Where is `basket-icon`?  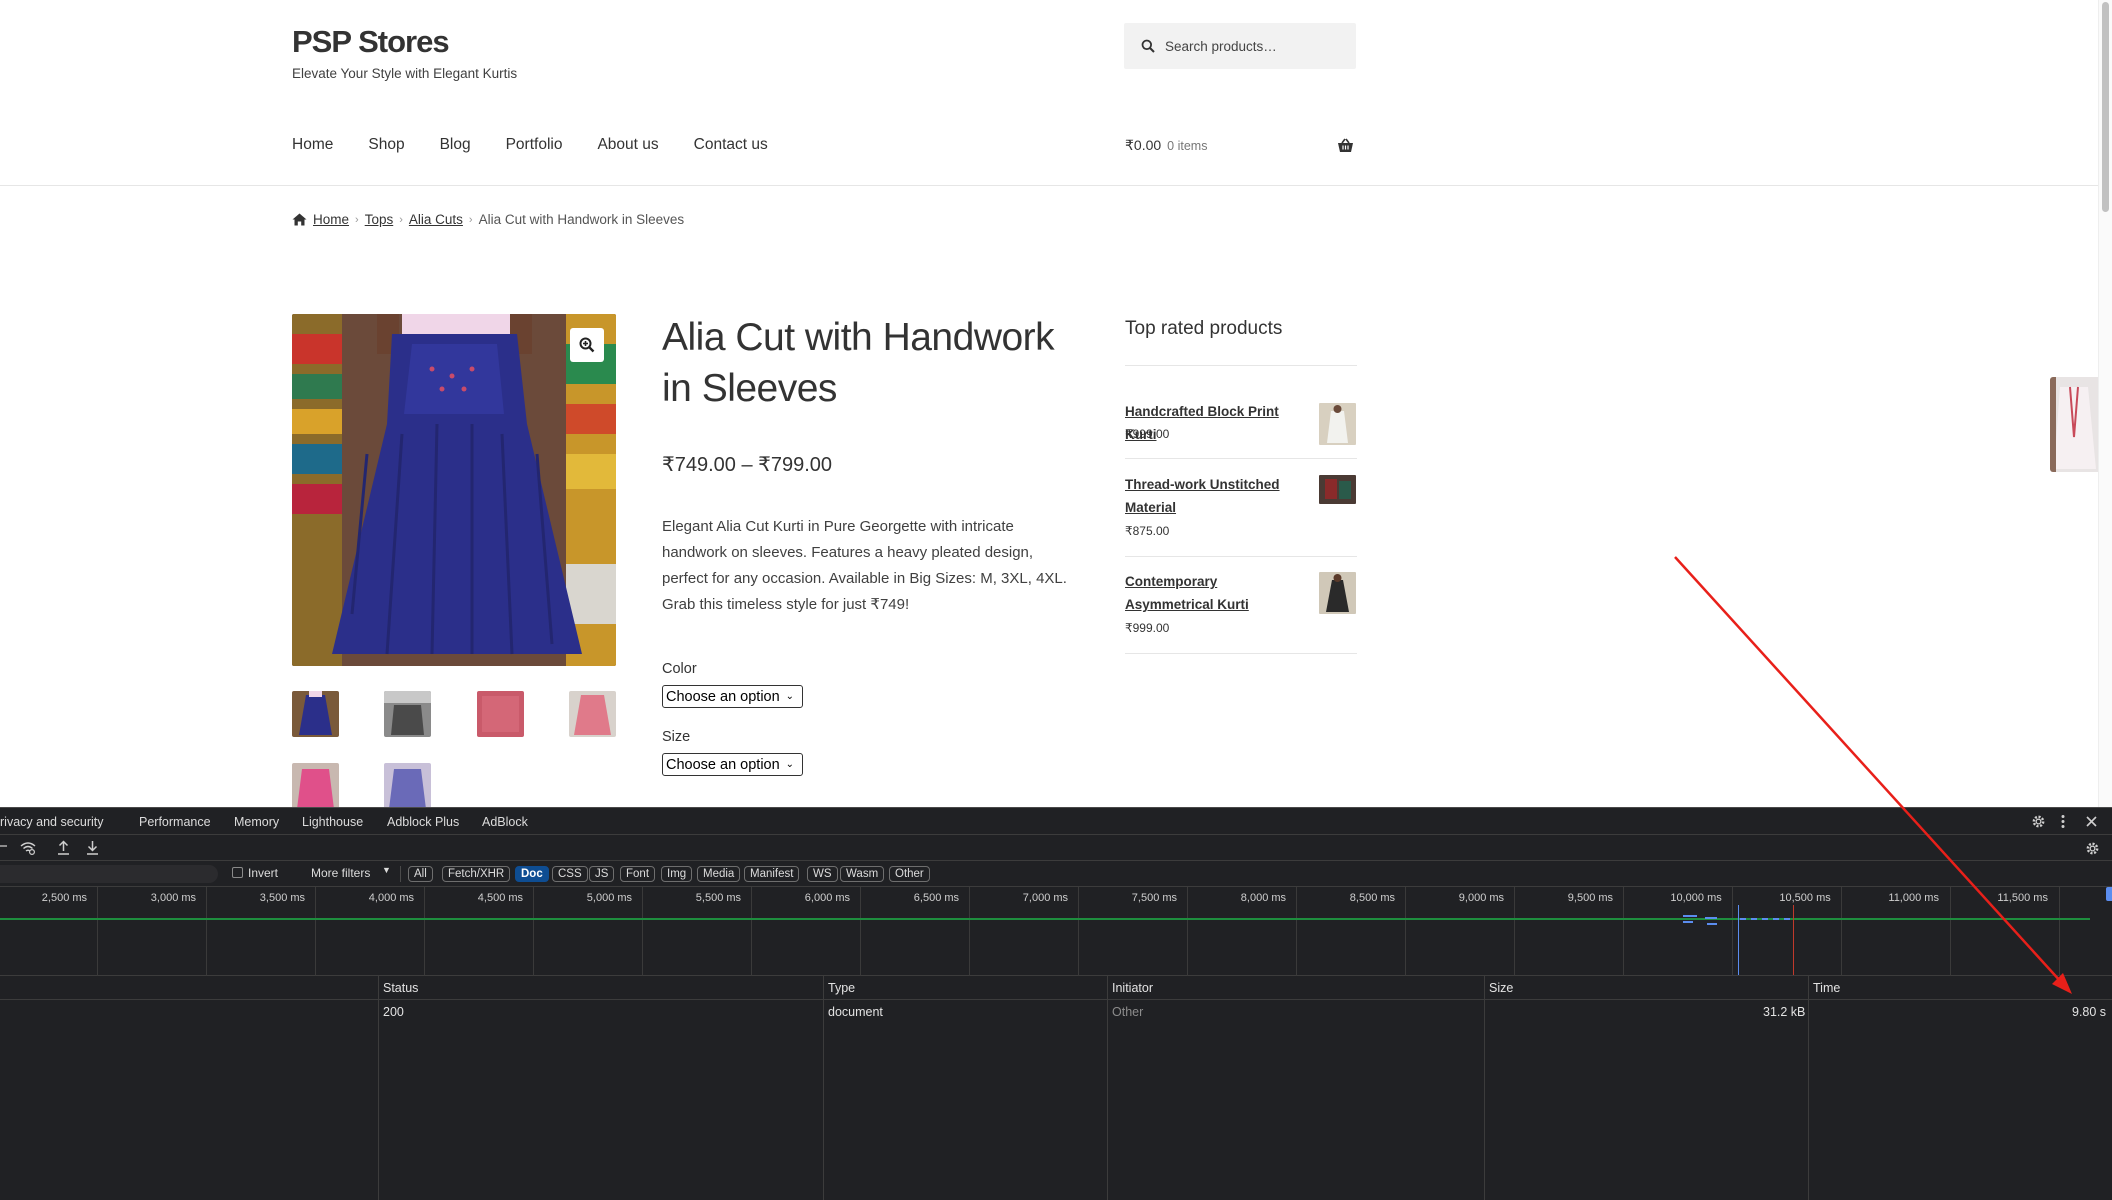 basket-icon is located at coordinates (1345, 145).